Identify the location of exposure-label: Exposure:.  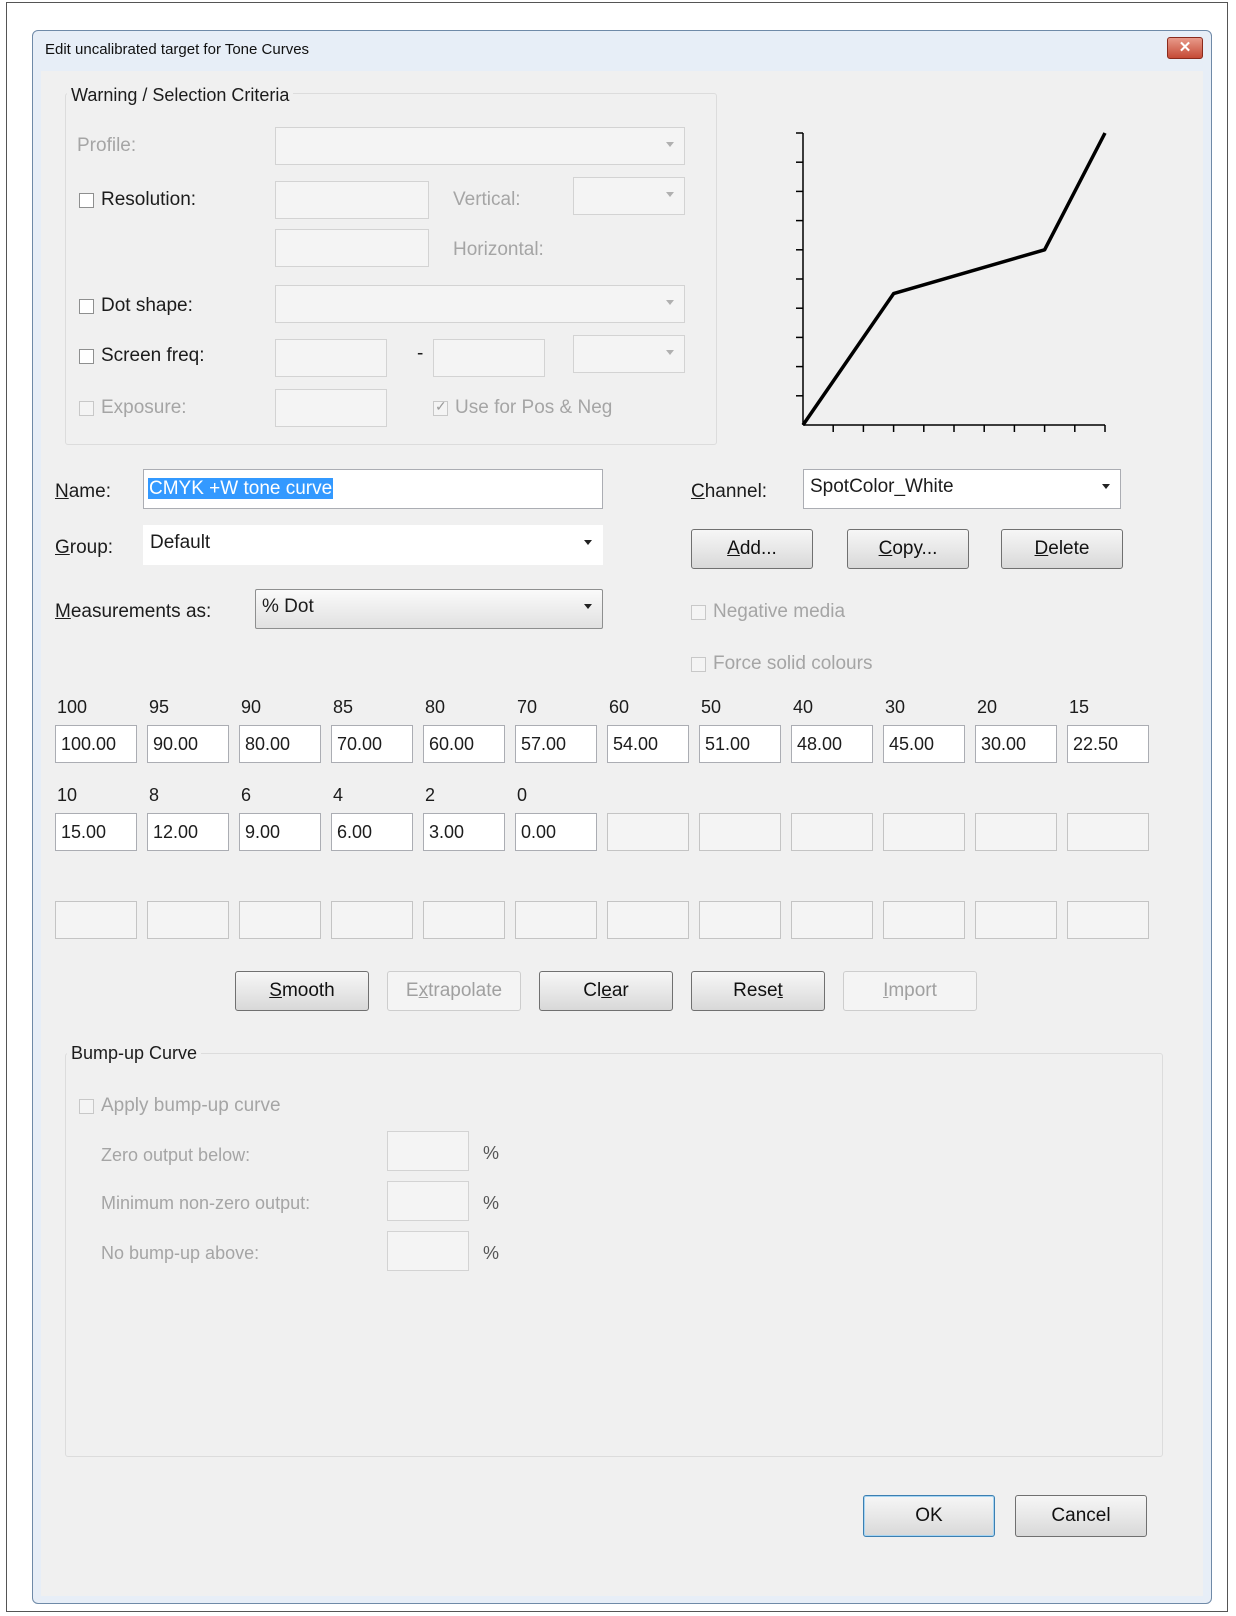
(144, 407).